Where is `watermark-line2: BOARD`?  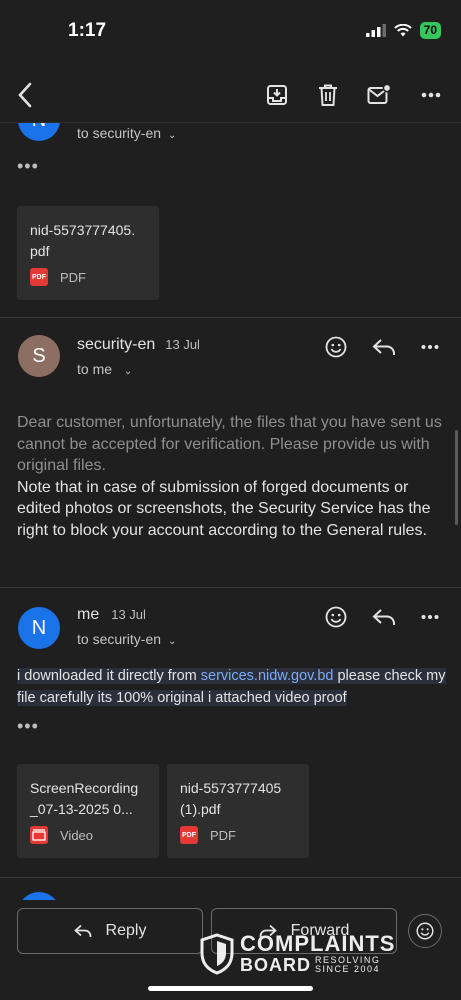 watermark-line2: BOARD is located at coordinates (275, 965).